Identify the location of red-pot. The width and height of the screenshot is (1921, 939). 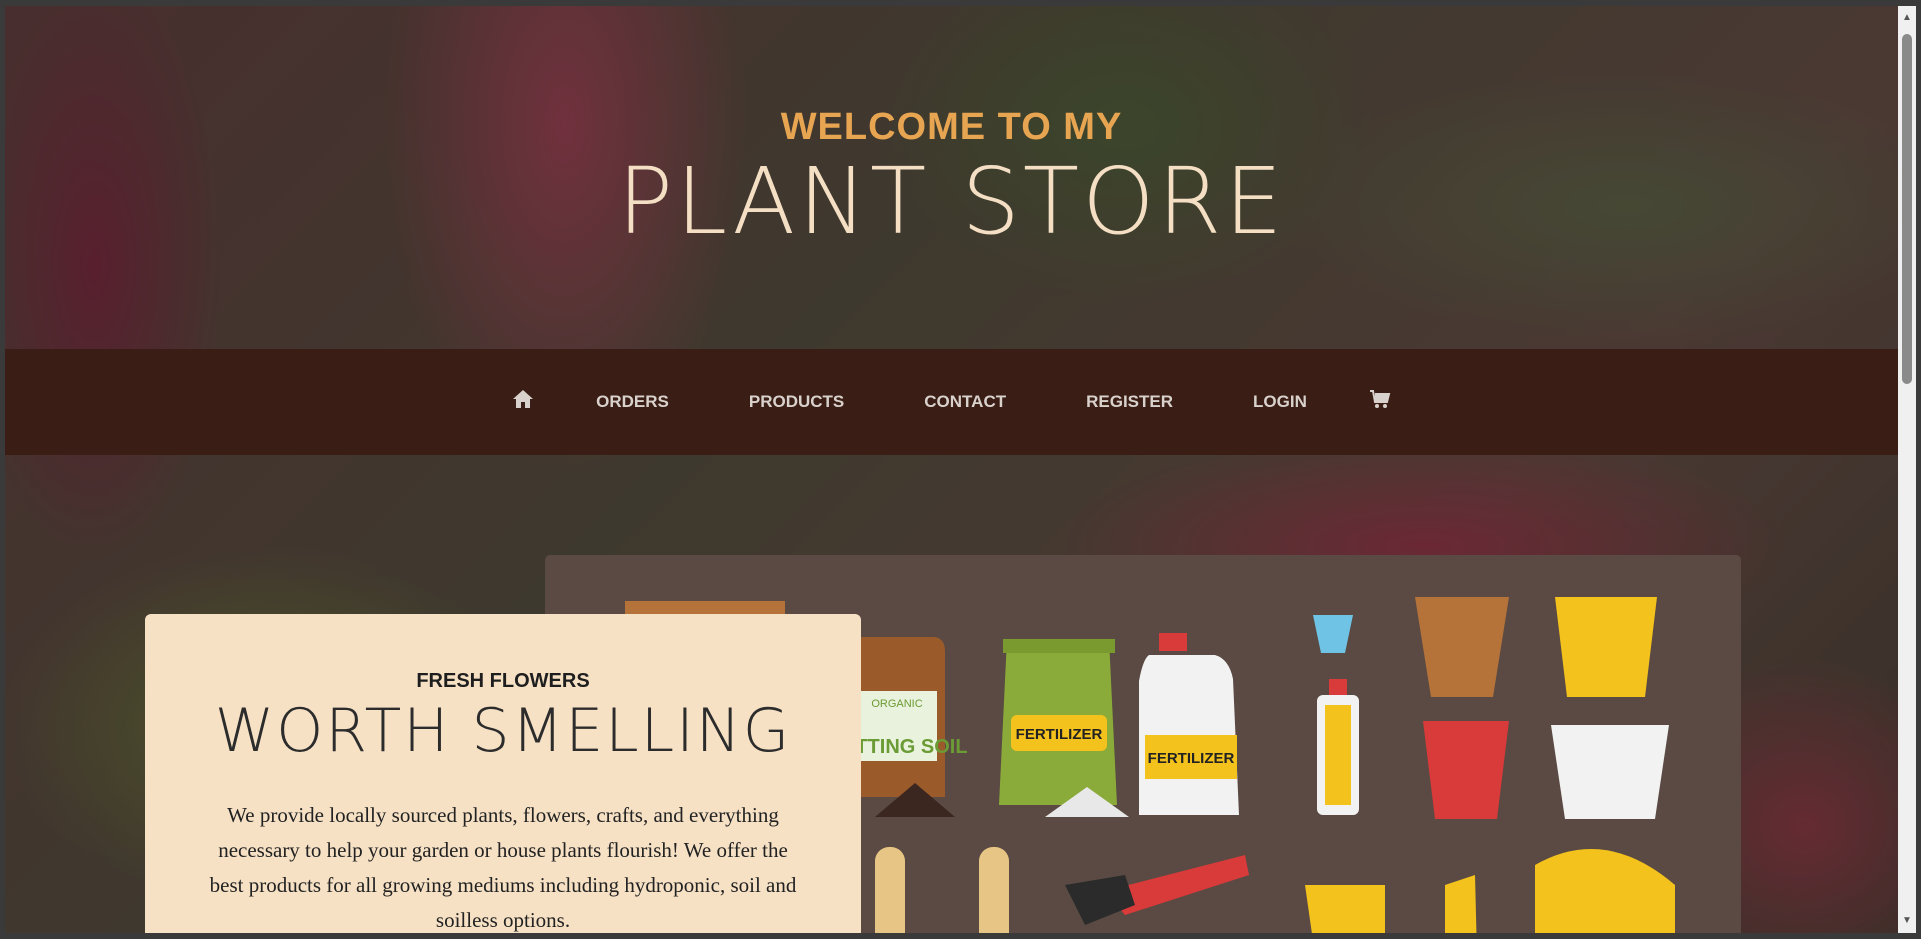
(1466, 770).